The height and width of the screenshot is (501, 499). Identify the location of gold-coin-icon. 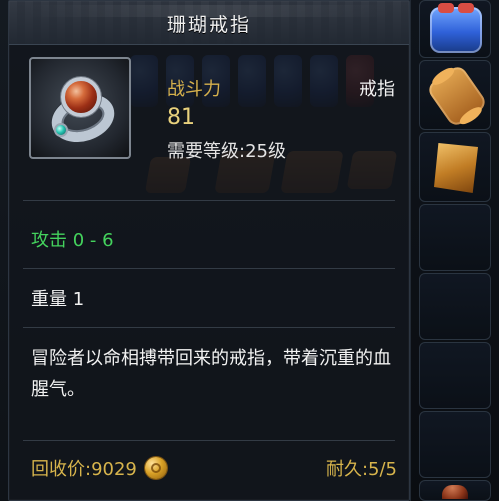
(155, 468).